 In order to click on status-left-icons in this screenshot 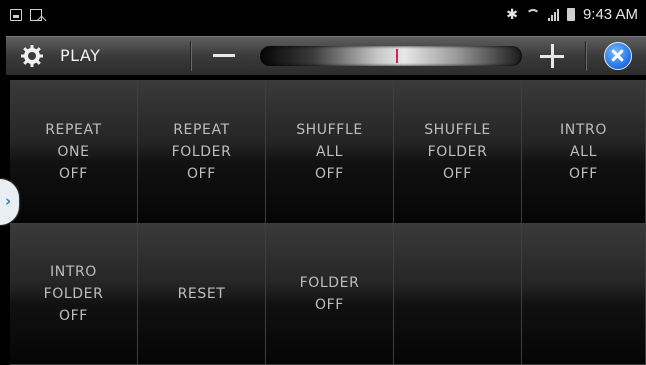, I will do `click(26, 15)`.